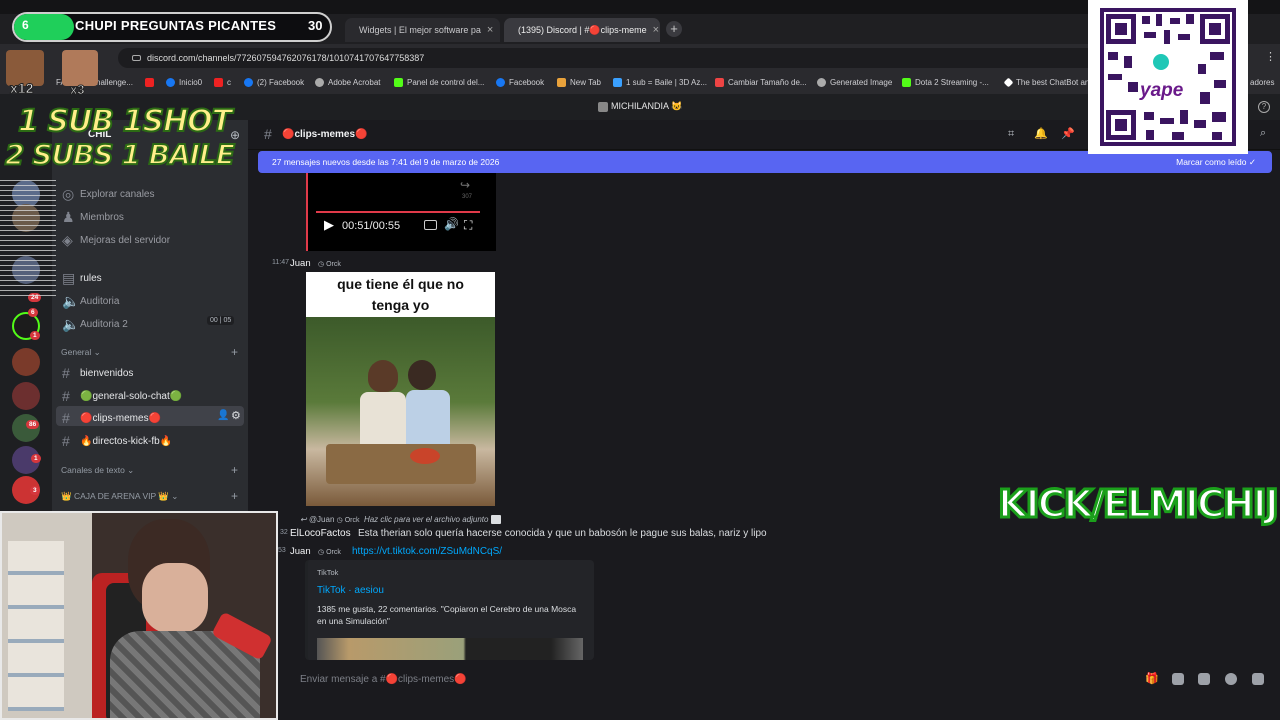 The height and width of the screenshot is (720, 1280). I want to click on site-info-icon, so click(136, 58).